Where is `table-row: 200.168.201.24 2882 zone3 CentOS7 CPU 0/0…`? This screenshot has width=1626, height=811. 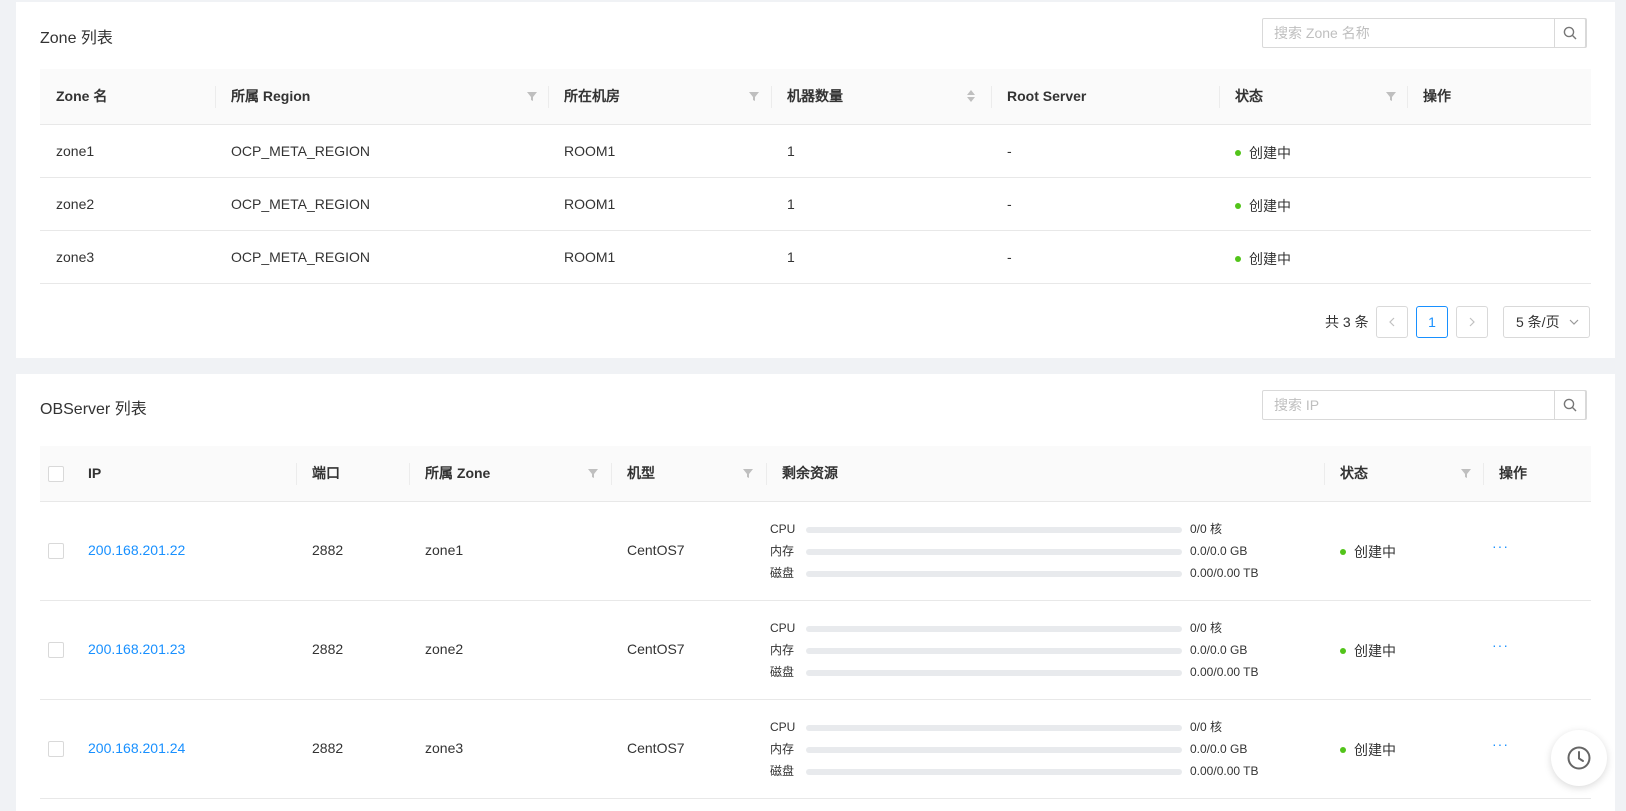 table-row: 200.168.201.24 2882 zone3 CentOS7 CPU 0/0… is located at coordinates (815, 749).